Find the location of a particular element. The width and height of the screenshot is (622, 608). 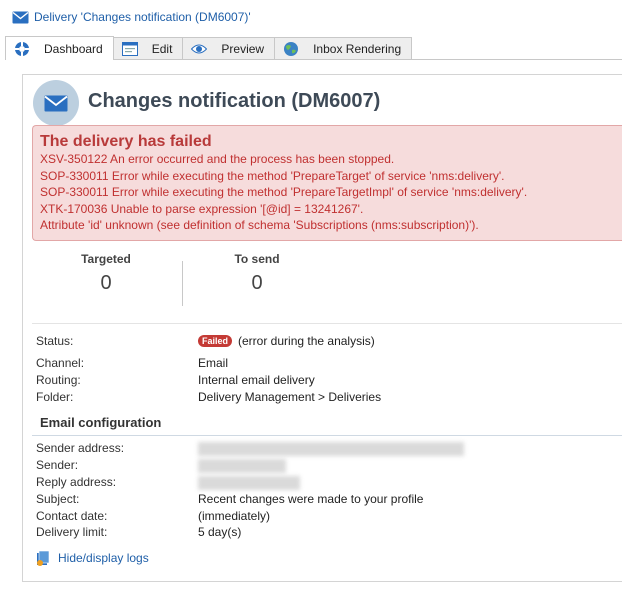

page-title: Changes notification (DM6007) is located at coordinates (234, 101).